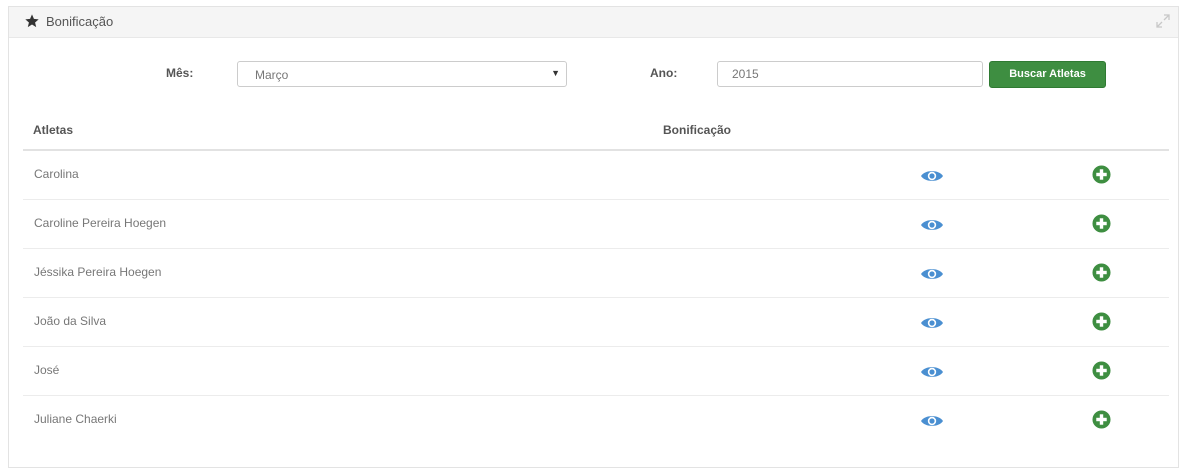 The image size is (1187, 475). What do you see at coordinates (555, 73) in the screenshot?
I see `caret-down-icon: ▼` at bounding box center [555, 73].